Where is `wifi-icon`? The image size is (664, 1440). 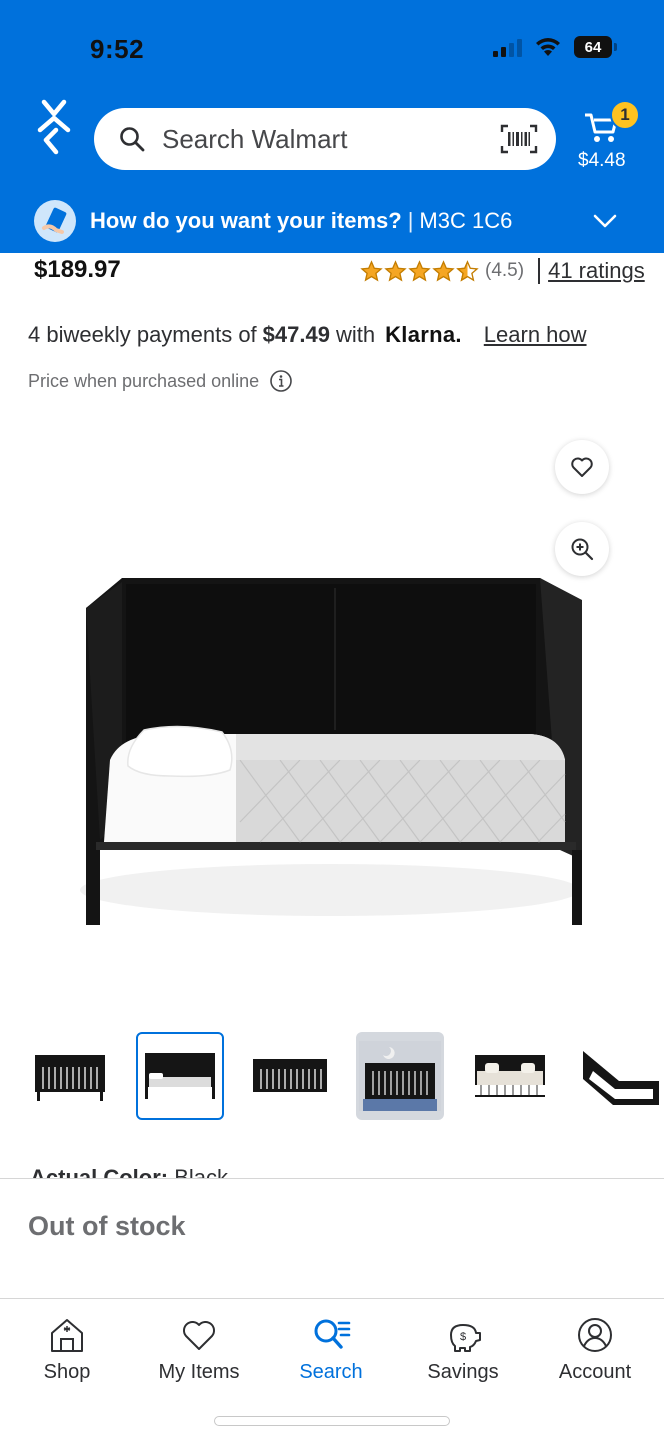
wifi-icon is located at coordinates (548, 47).